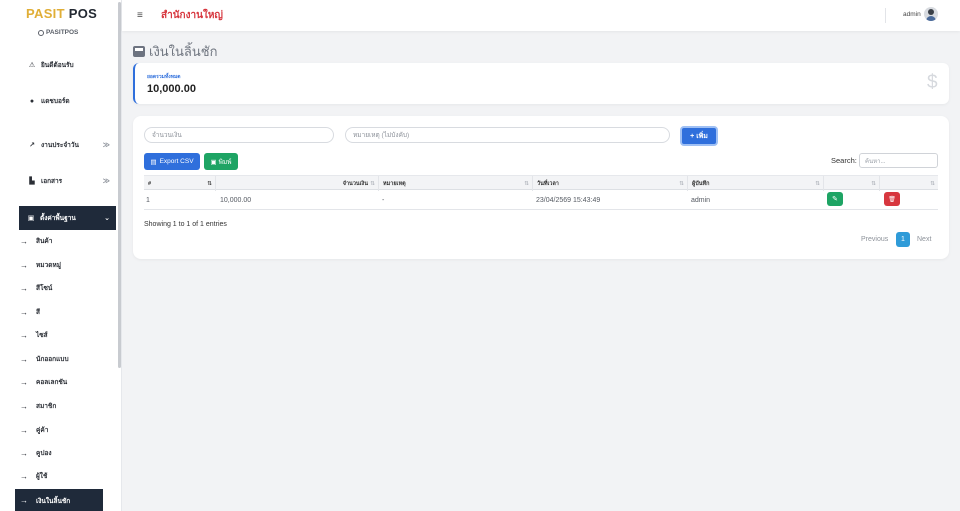 Image resolution: width=960 pixels, height=511 pixels. What do you see at coordinates (68, 265) in the screenshot?
I see `sidebar-subitem-categories: → หมวดหมู่` at bounding box center [68, 265].